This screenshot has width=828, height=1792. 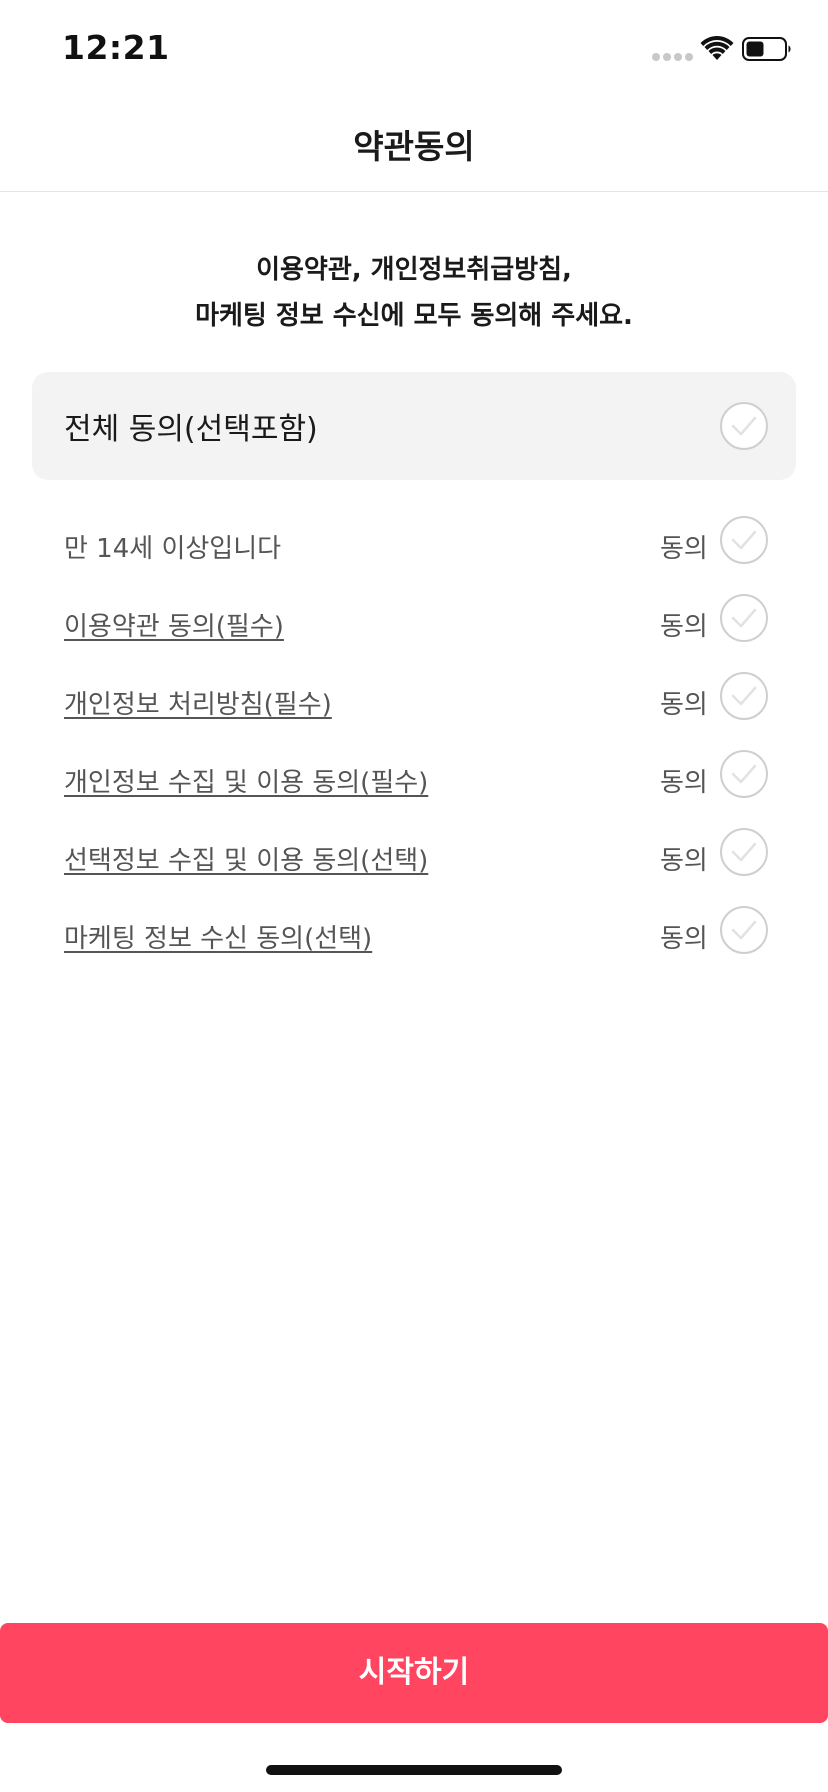 What do you see at coordinates (198, 702) in the screenshot?
I see `term-link-privacy-policy: 개인정보 처리방침(필수)` at bounding box center [198, 702].